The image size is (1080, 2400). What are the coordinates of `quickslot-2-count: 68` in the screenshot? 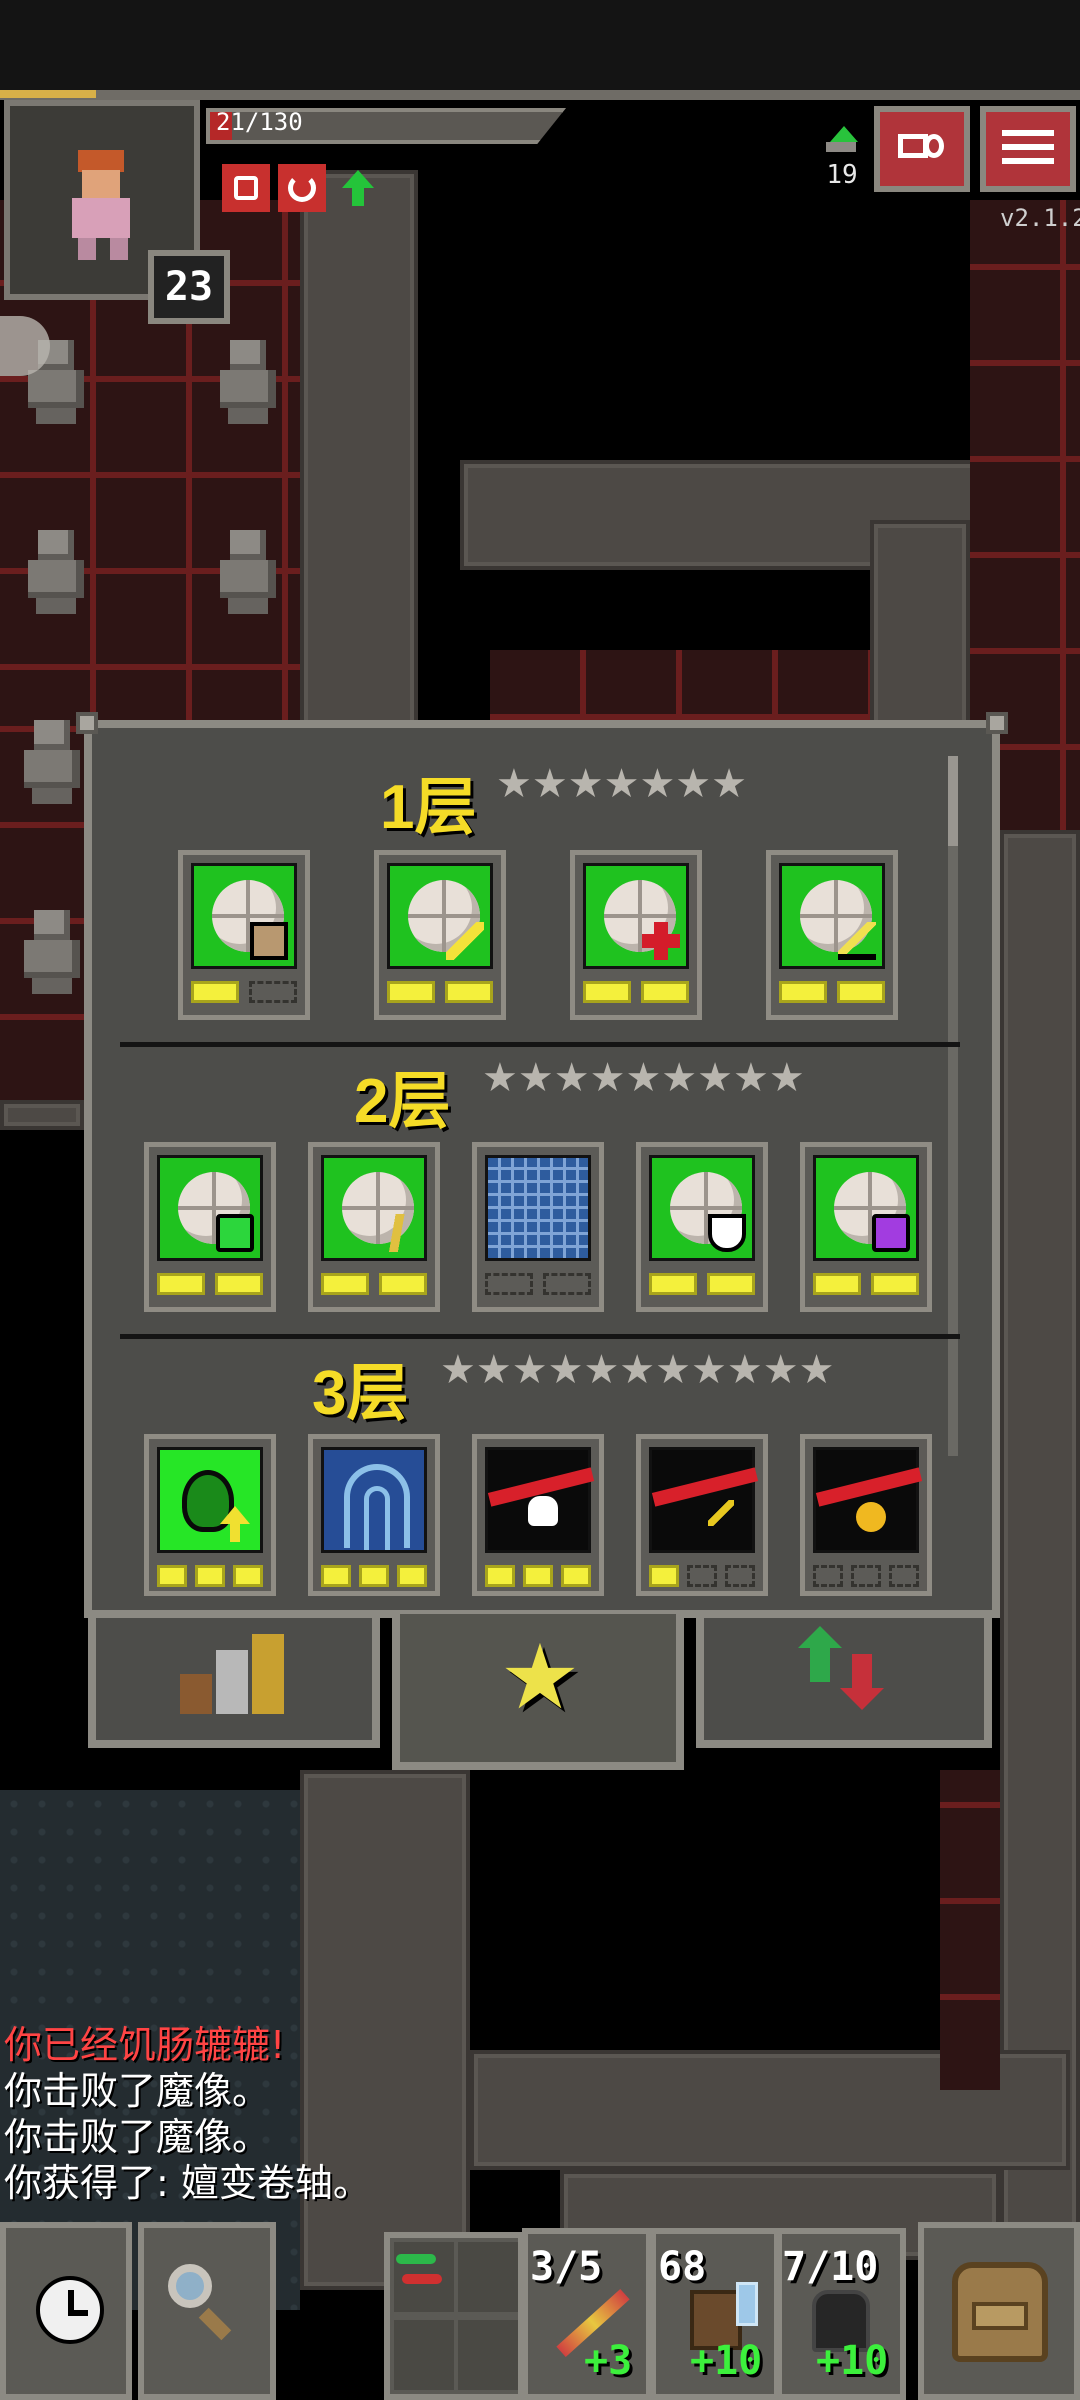 It's located at (682, 2267).